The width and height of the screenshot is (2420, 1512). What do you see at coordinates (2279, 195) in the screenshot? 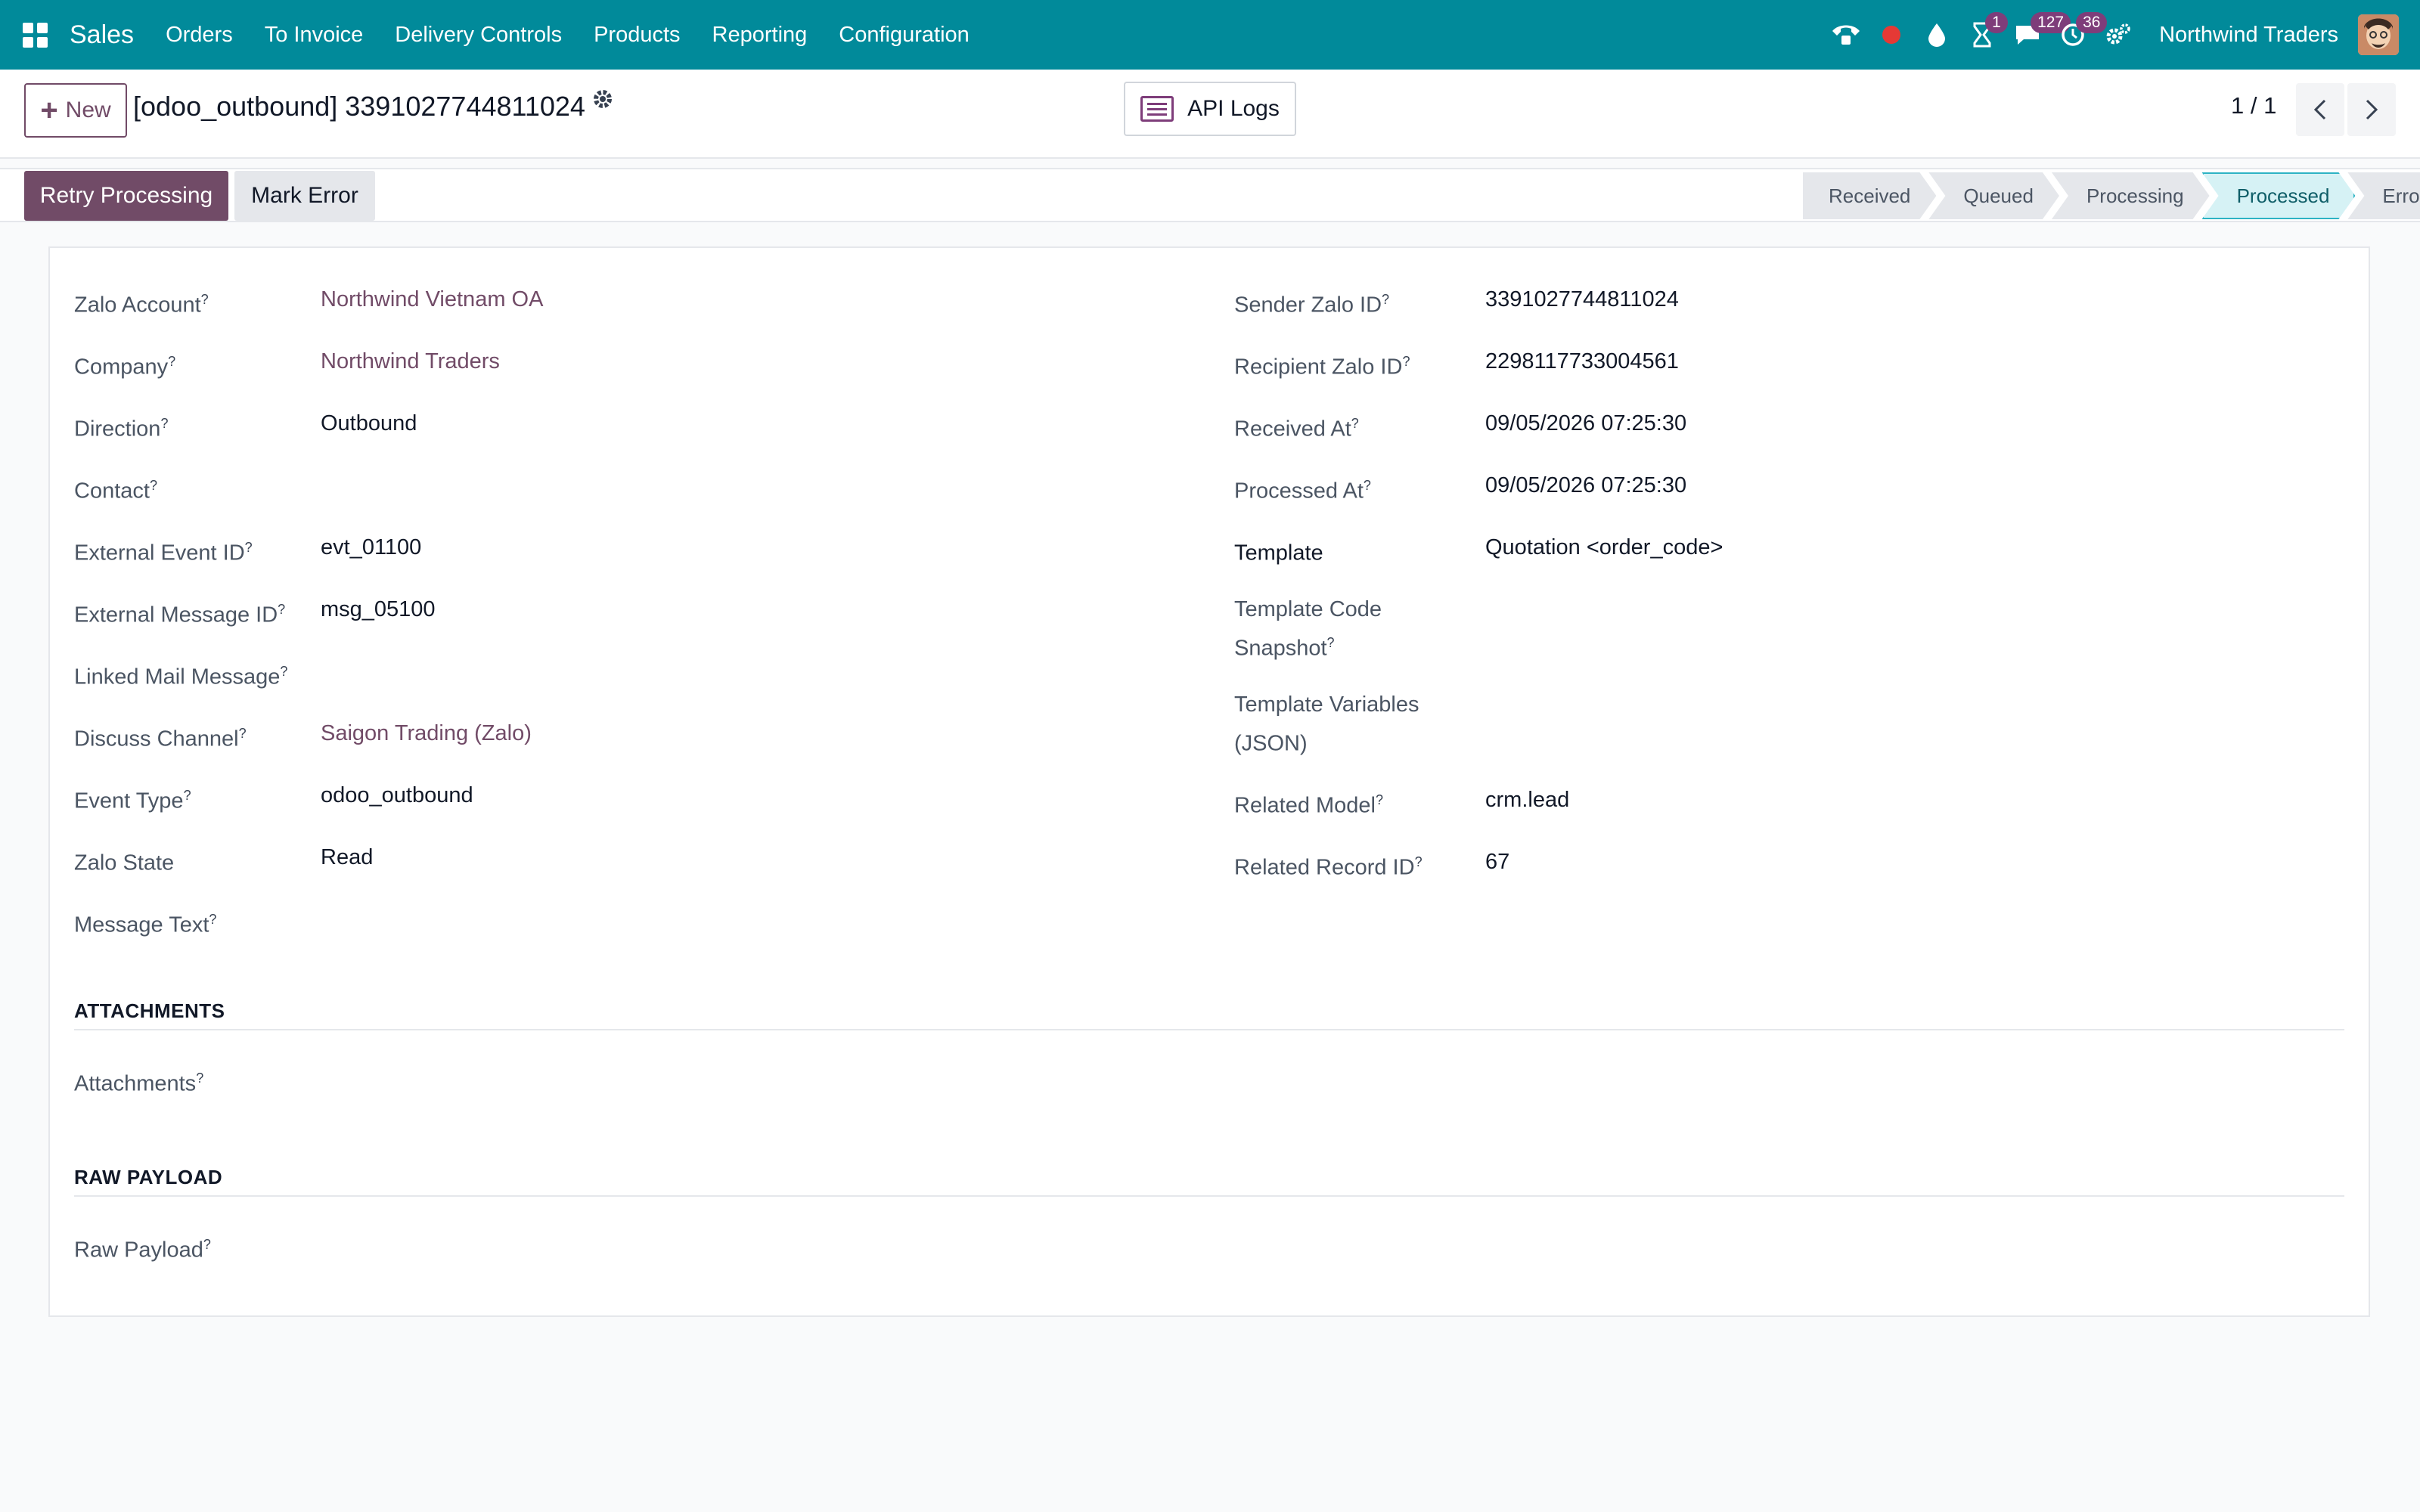
I see `stage-processed: Processed` at bounding box center [2279, 195].